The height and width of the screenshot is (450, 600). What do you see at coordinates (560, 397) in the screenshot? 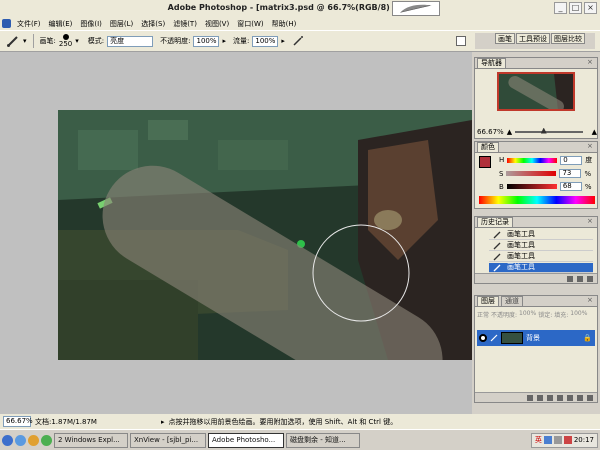
I see `folder-icon` at bounding box center [560, 397].